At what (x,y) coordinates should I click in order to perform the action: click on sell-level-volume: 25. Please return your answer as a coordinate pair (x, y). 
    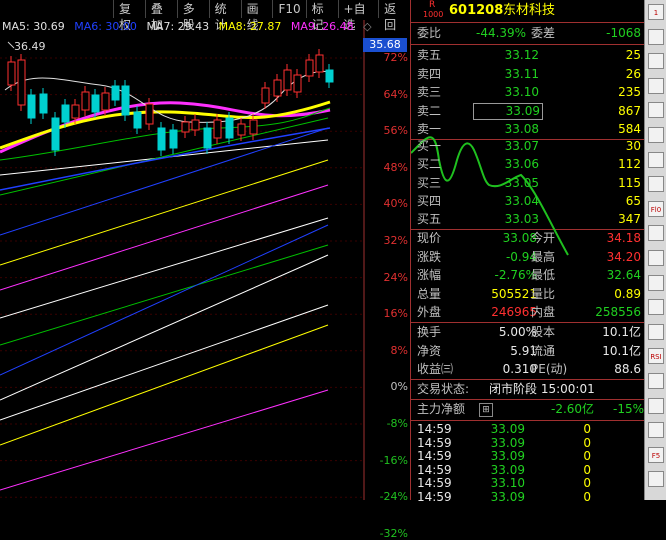
    Looking at the image, I should click on (633, 55).